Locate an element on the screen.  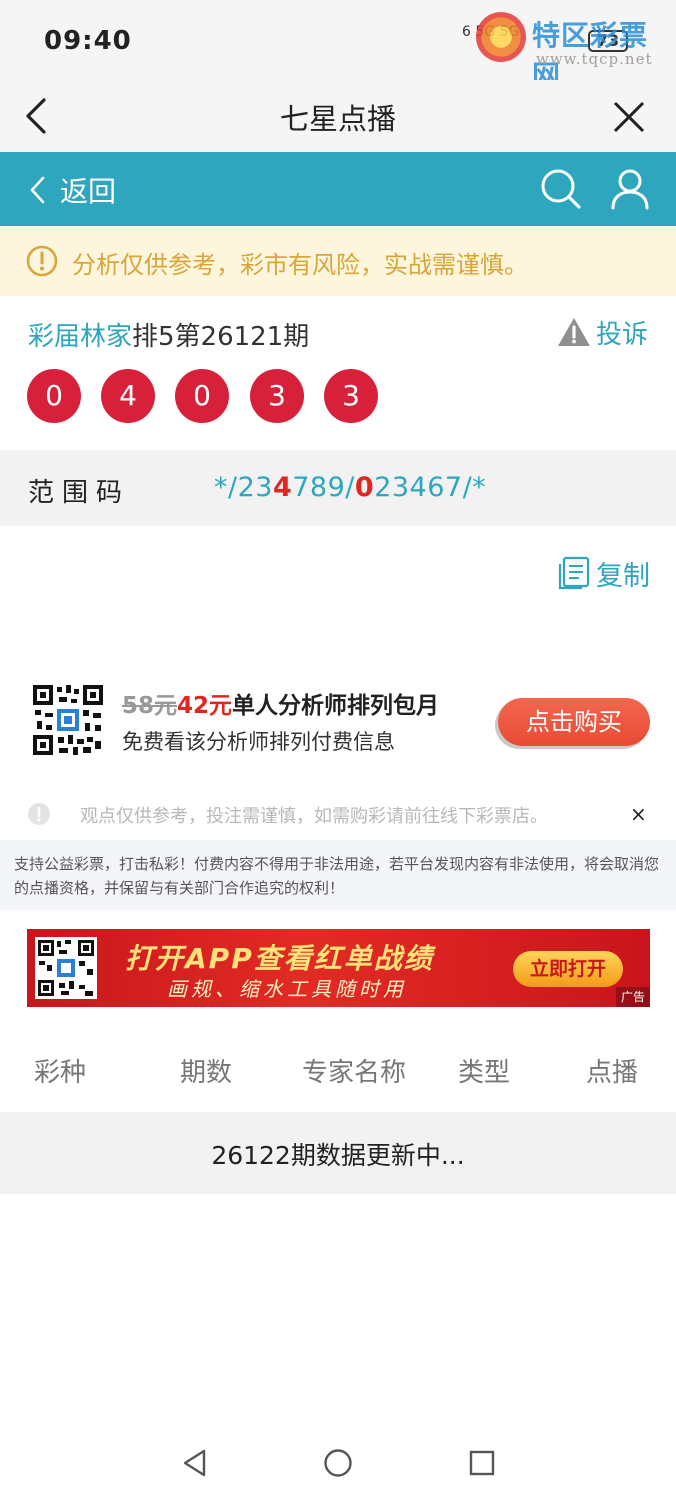
app-banner-ad: 打开APP查看红单战绩 画规、缩水工具随时用 立即打开 广告 is located at coordinates (338, 968).